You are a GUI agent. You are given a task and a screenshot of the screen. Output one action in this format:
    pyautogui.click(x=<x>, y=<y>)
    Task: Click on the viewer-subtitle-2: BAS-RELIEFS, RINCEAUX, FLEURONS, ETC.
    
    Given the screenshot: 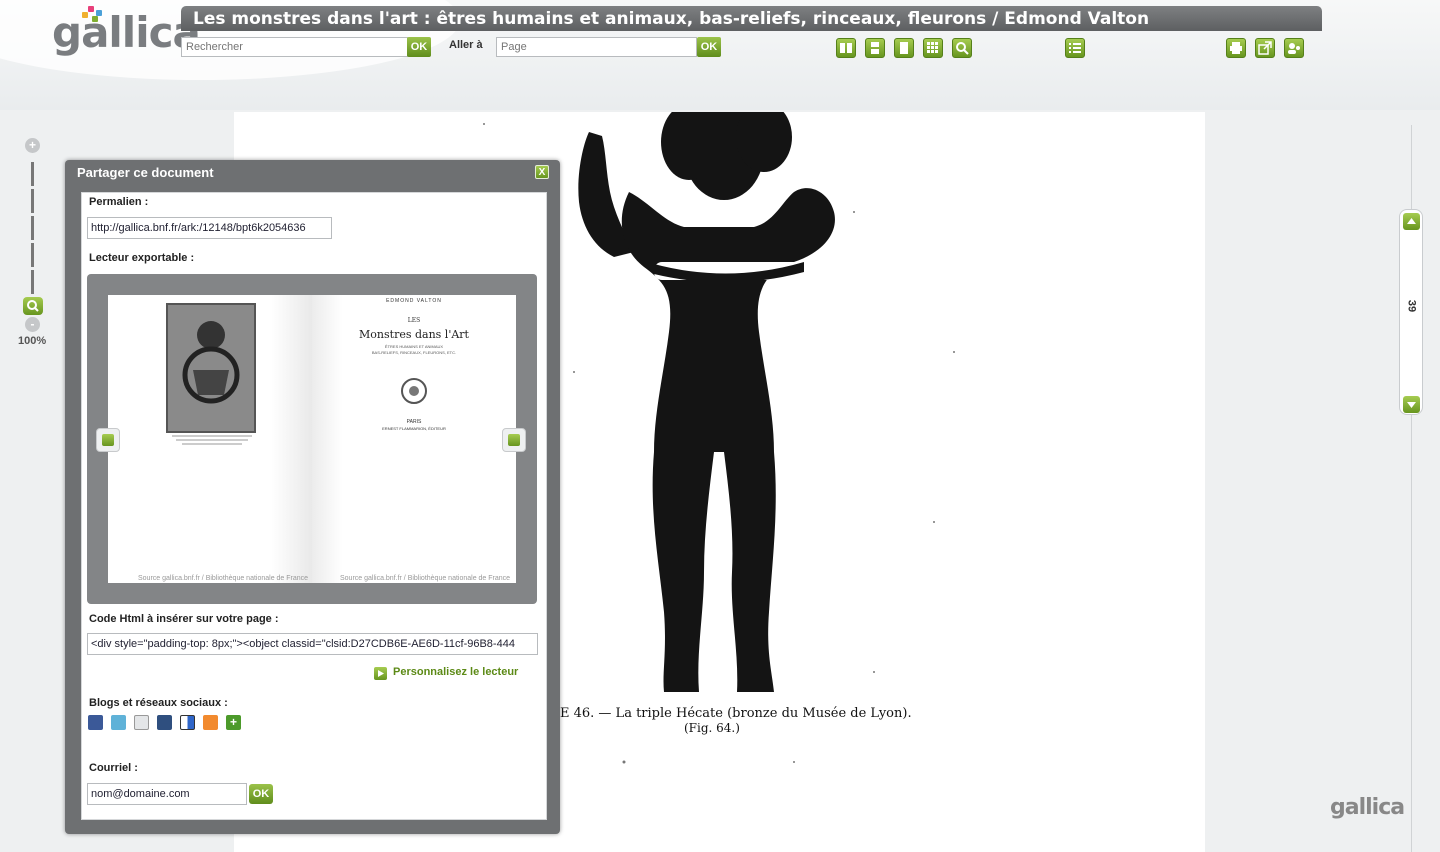 What is the action you would take?
    pyautogui.click(x=414, y=352)
    